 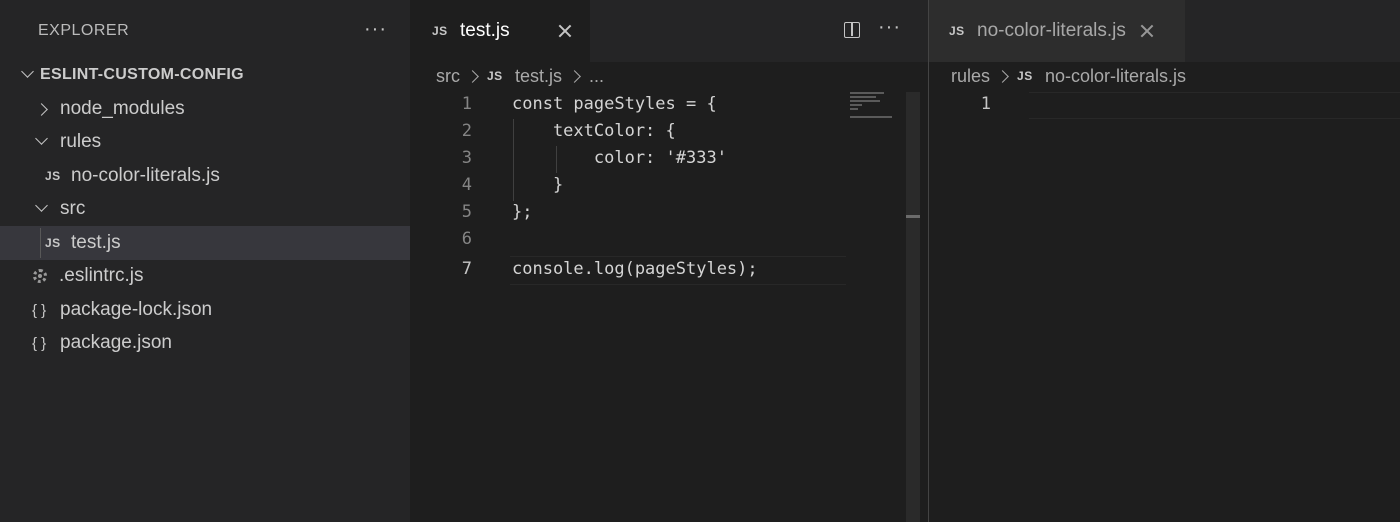 I want to click on tree-item-test-js: JS test.js, so click(x=205, y=243).